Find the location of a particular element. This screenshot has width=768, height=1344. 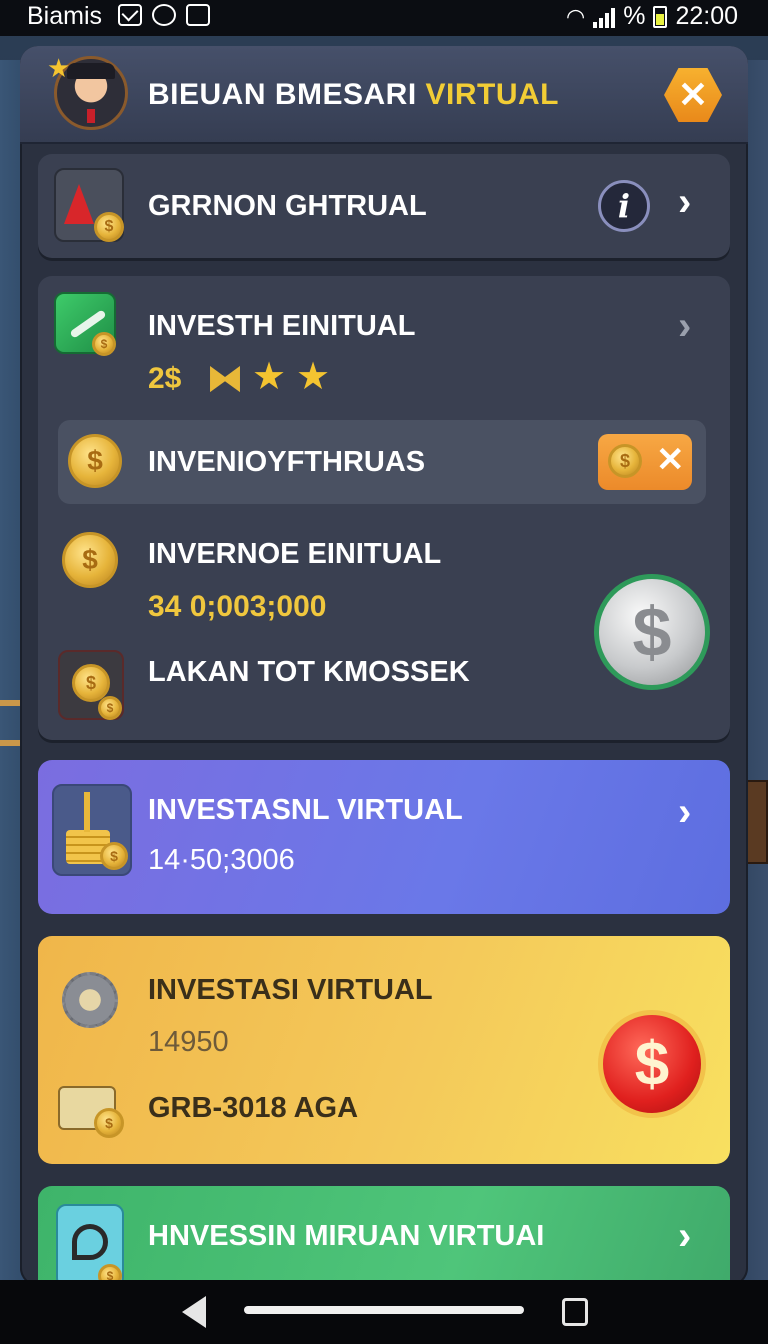

home-pill is located at coordinates (384, 1310).